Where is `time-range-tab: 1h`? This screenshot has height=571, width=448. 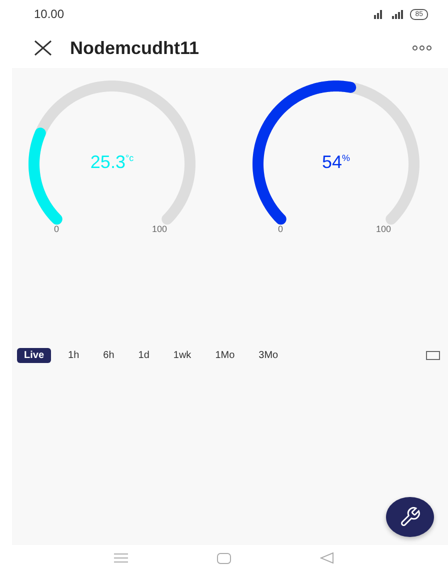
time-range-tab: 1h is located at coordinates (73, 355).